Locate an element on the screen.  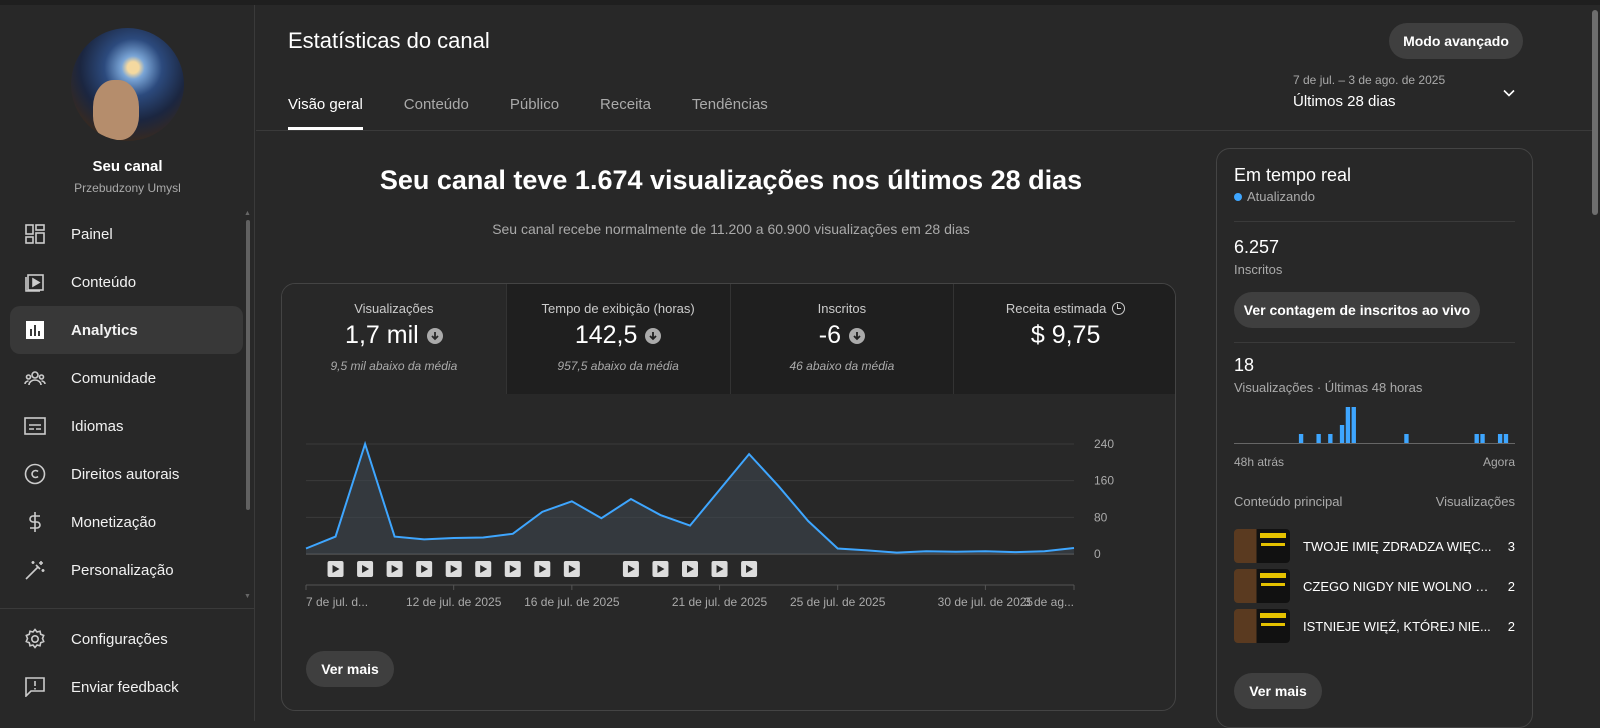
realtime-start-label: 48h atrás is located at coordinates (1259, 462).